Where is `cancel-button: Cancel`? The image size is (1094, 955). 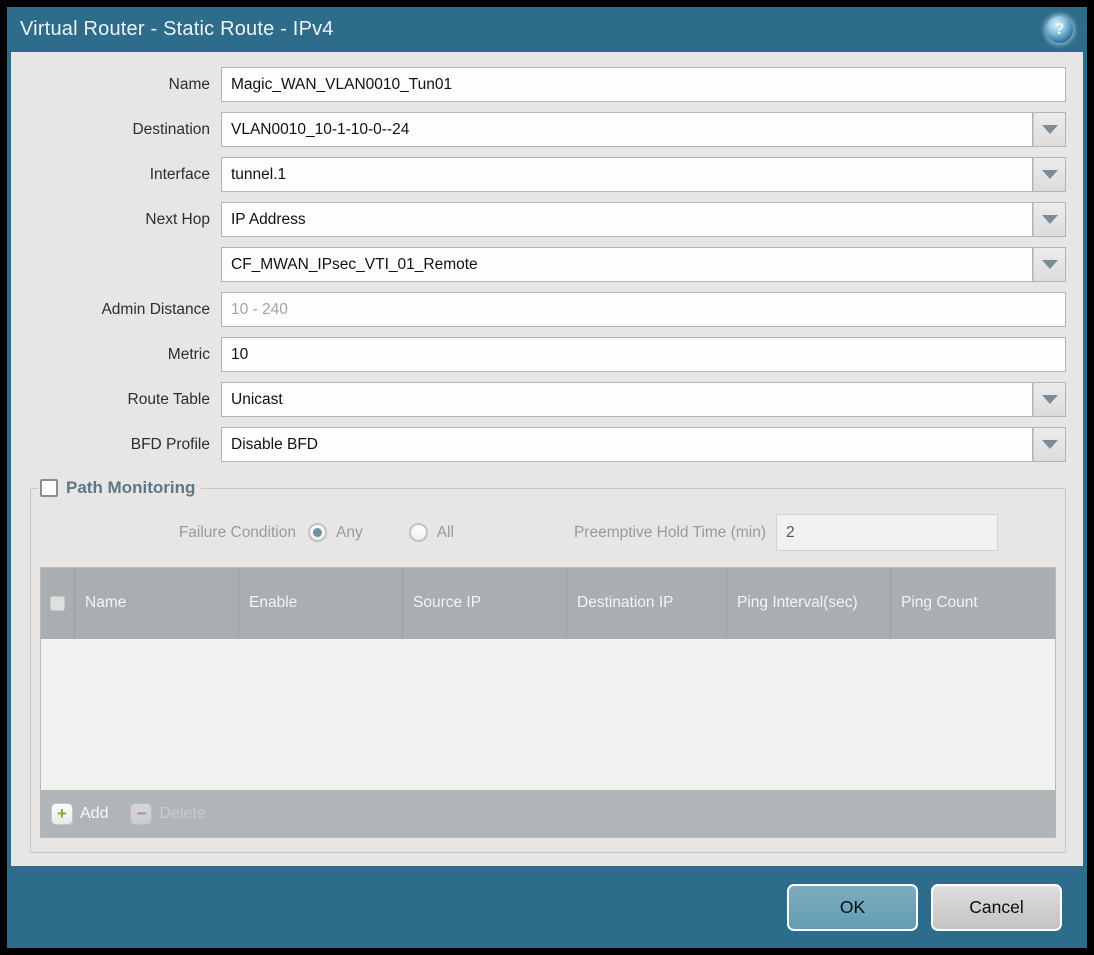 cancel-button: Cancel is located at coordinates (996, 907).